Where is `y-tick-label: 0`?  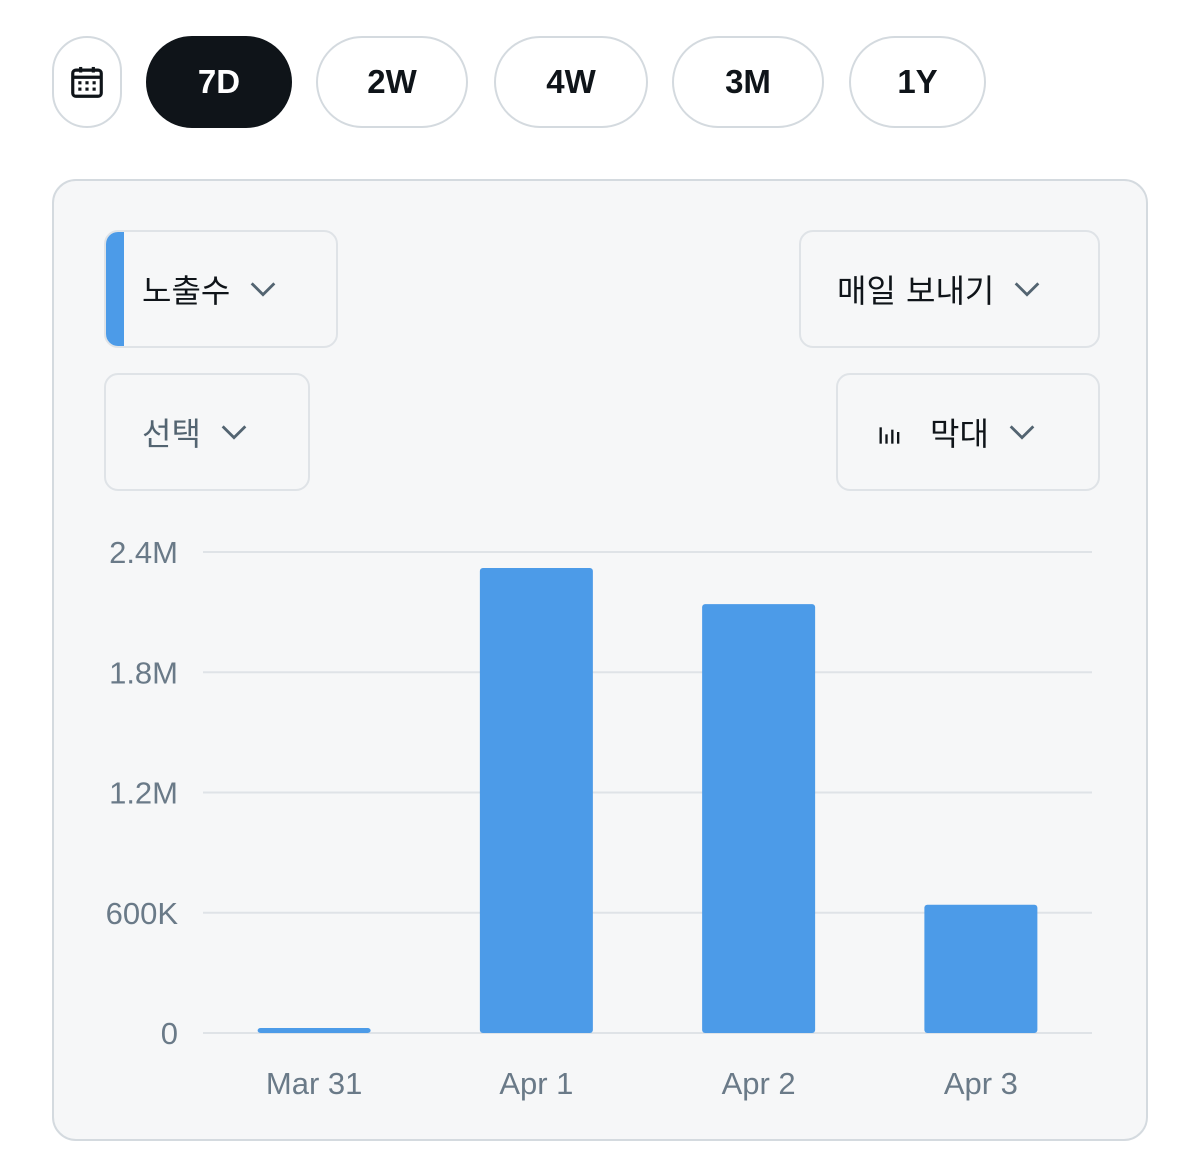
y-tick-label: 0 is located at coordinates (169, 1033).